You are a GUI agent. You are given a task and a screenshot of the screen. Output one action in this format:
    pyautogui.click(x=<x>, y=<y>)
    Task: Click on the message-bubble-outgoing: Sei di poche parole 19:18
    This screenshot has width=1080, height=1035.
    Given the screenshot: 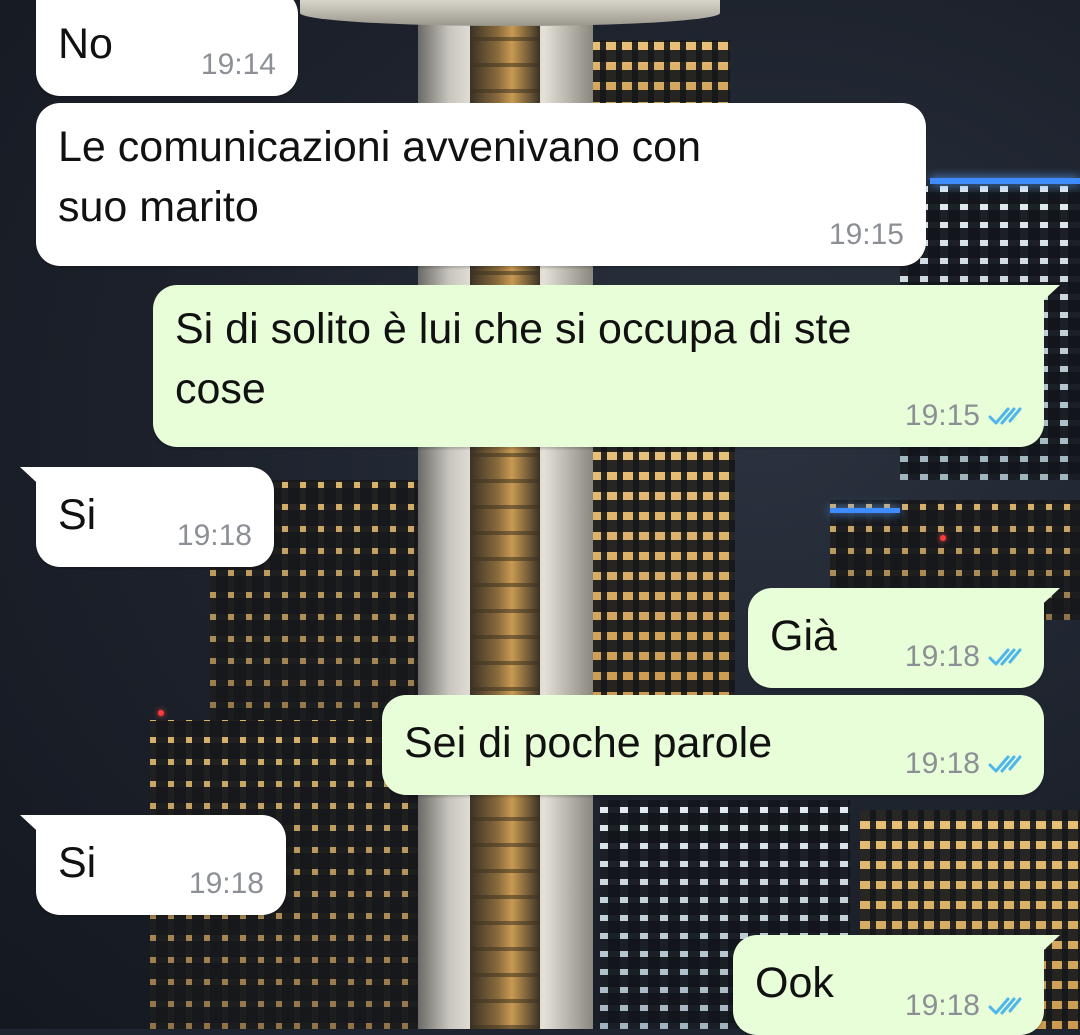 What is the action you would take?
    pyautogui.click(x=713, y=745)
    